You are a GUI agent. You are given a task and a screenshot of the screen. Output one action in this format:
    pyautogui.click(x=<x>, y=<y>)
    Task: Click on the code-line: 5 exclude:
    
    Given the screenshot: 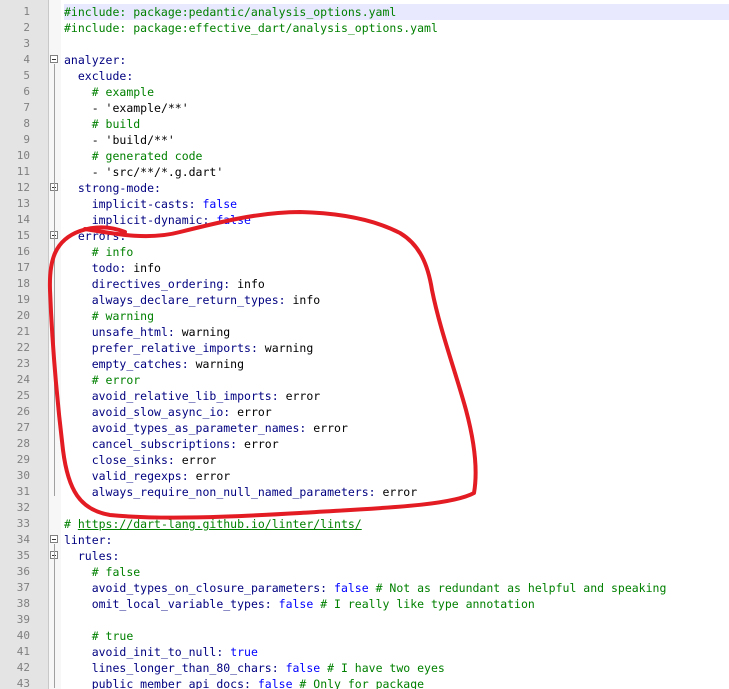 What is the action you would take?
    pyautogui.click(x=364, y=76)
    